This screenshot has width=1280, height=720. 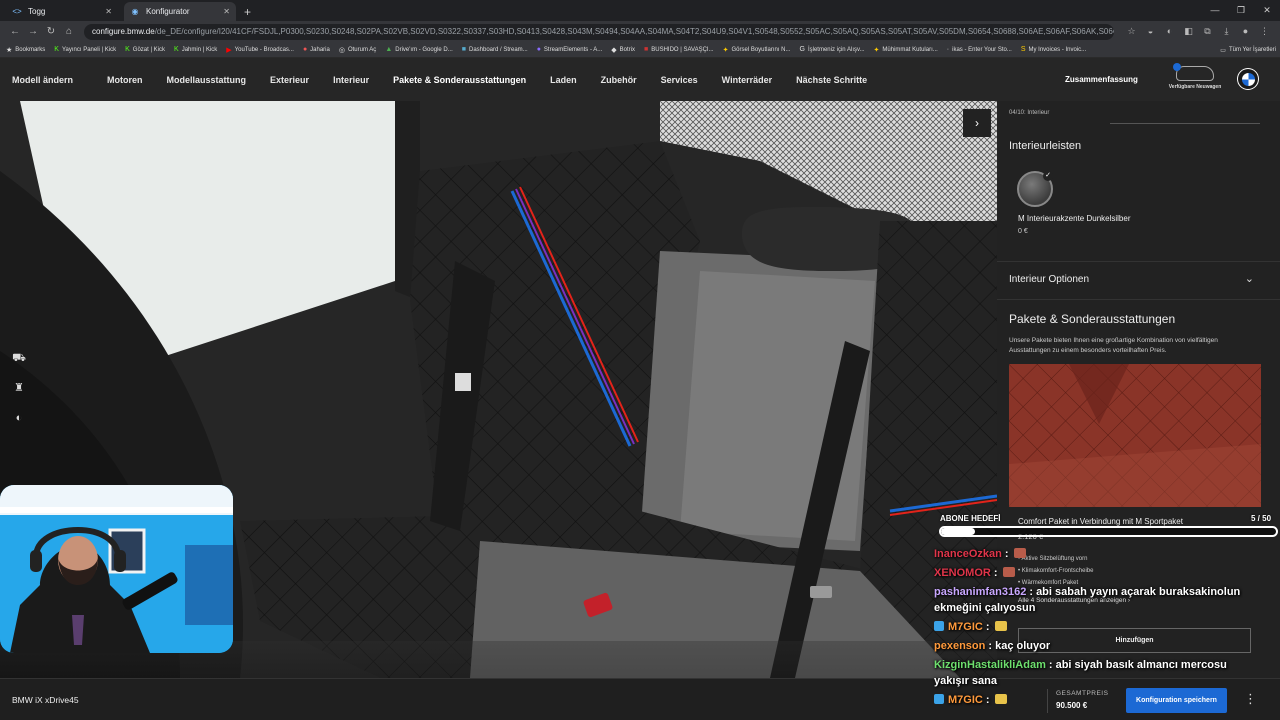 What do you see at coordinates (679, 80) in the screenshot?
I see `nav-item-services: Services` at bounding box center [679, 80].